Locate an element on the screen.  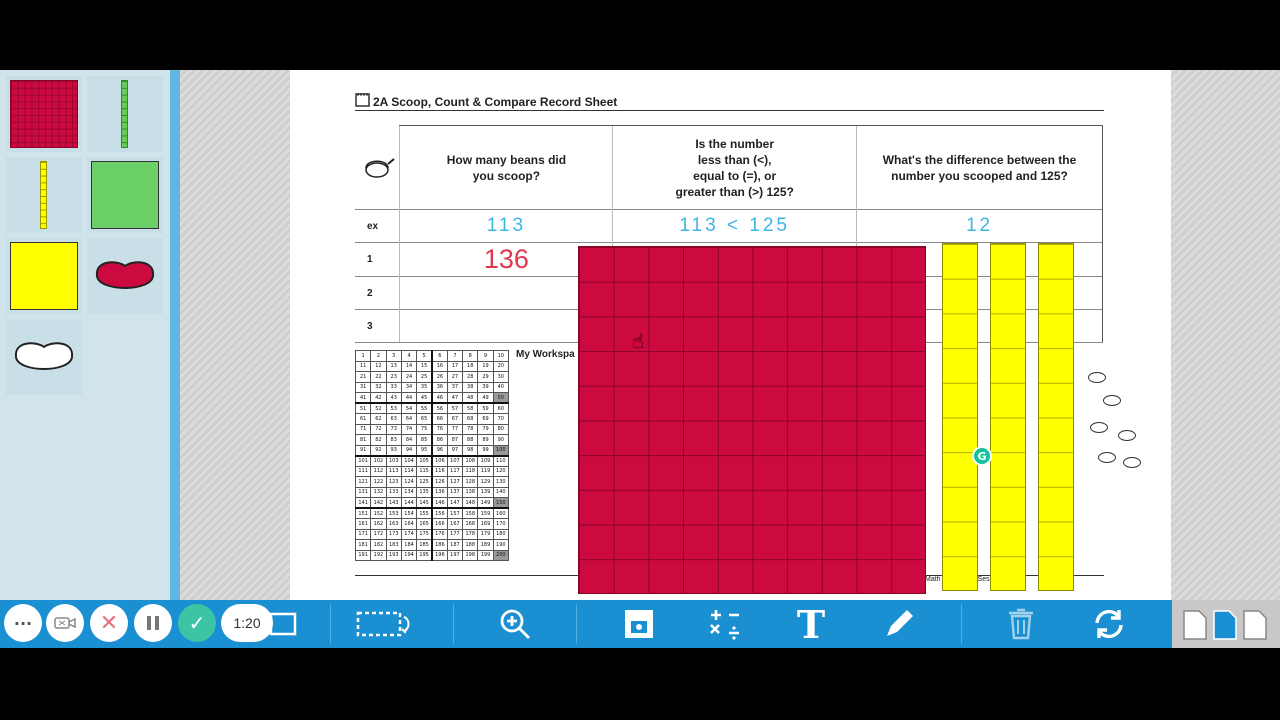
hundreds-chart-cell: 11 is located at coordinates (363, 366).